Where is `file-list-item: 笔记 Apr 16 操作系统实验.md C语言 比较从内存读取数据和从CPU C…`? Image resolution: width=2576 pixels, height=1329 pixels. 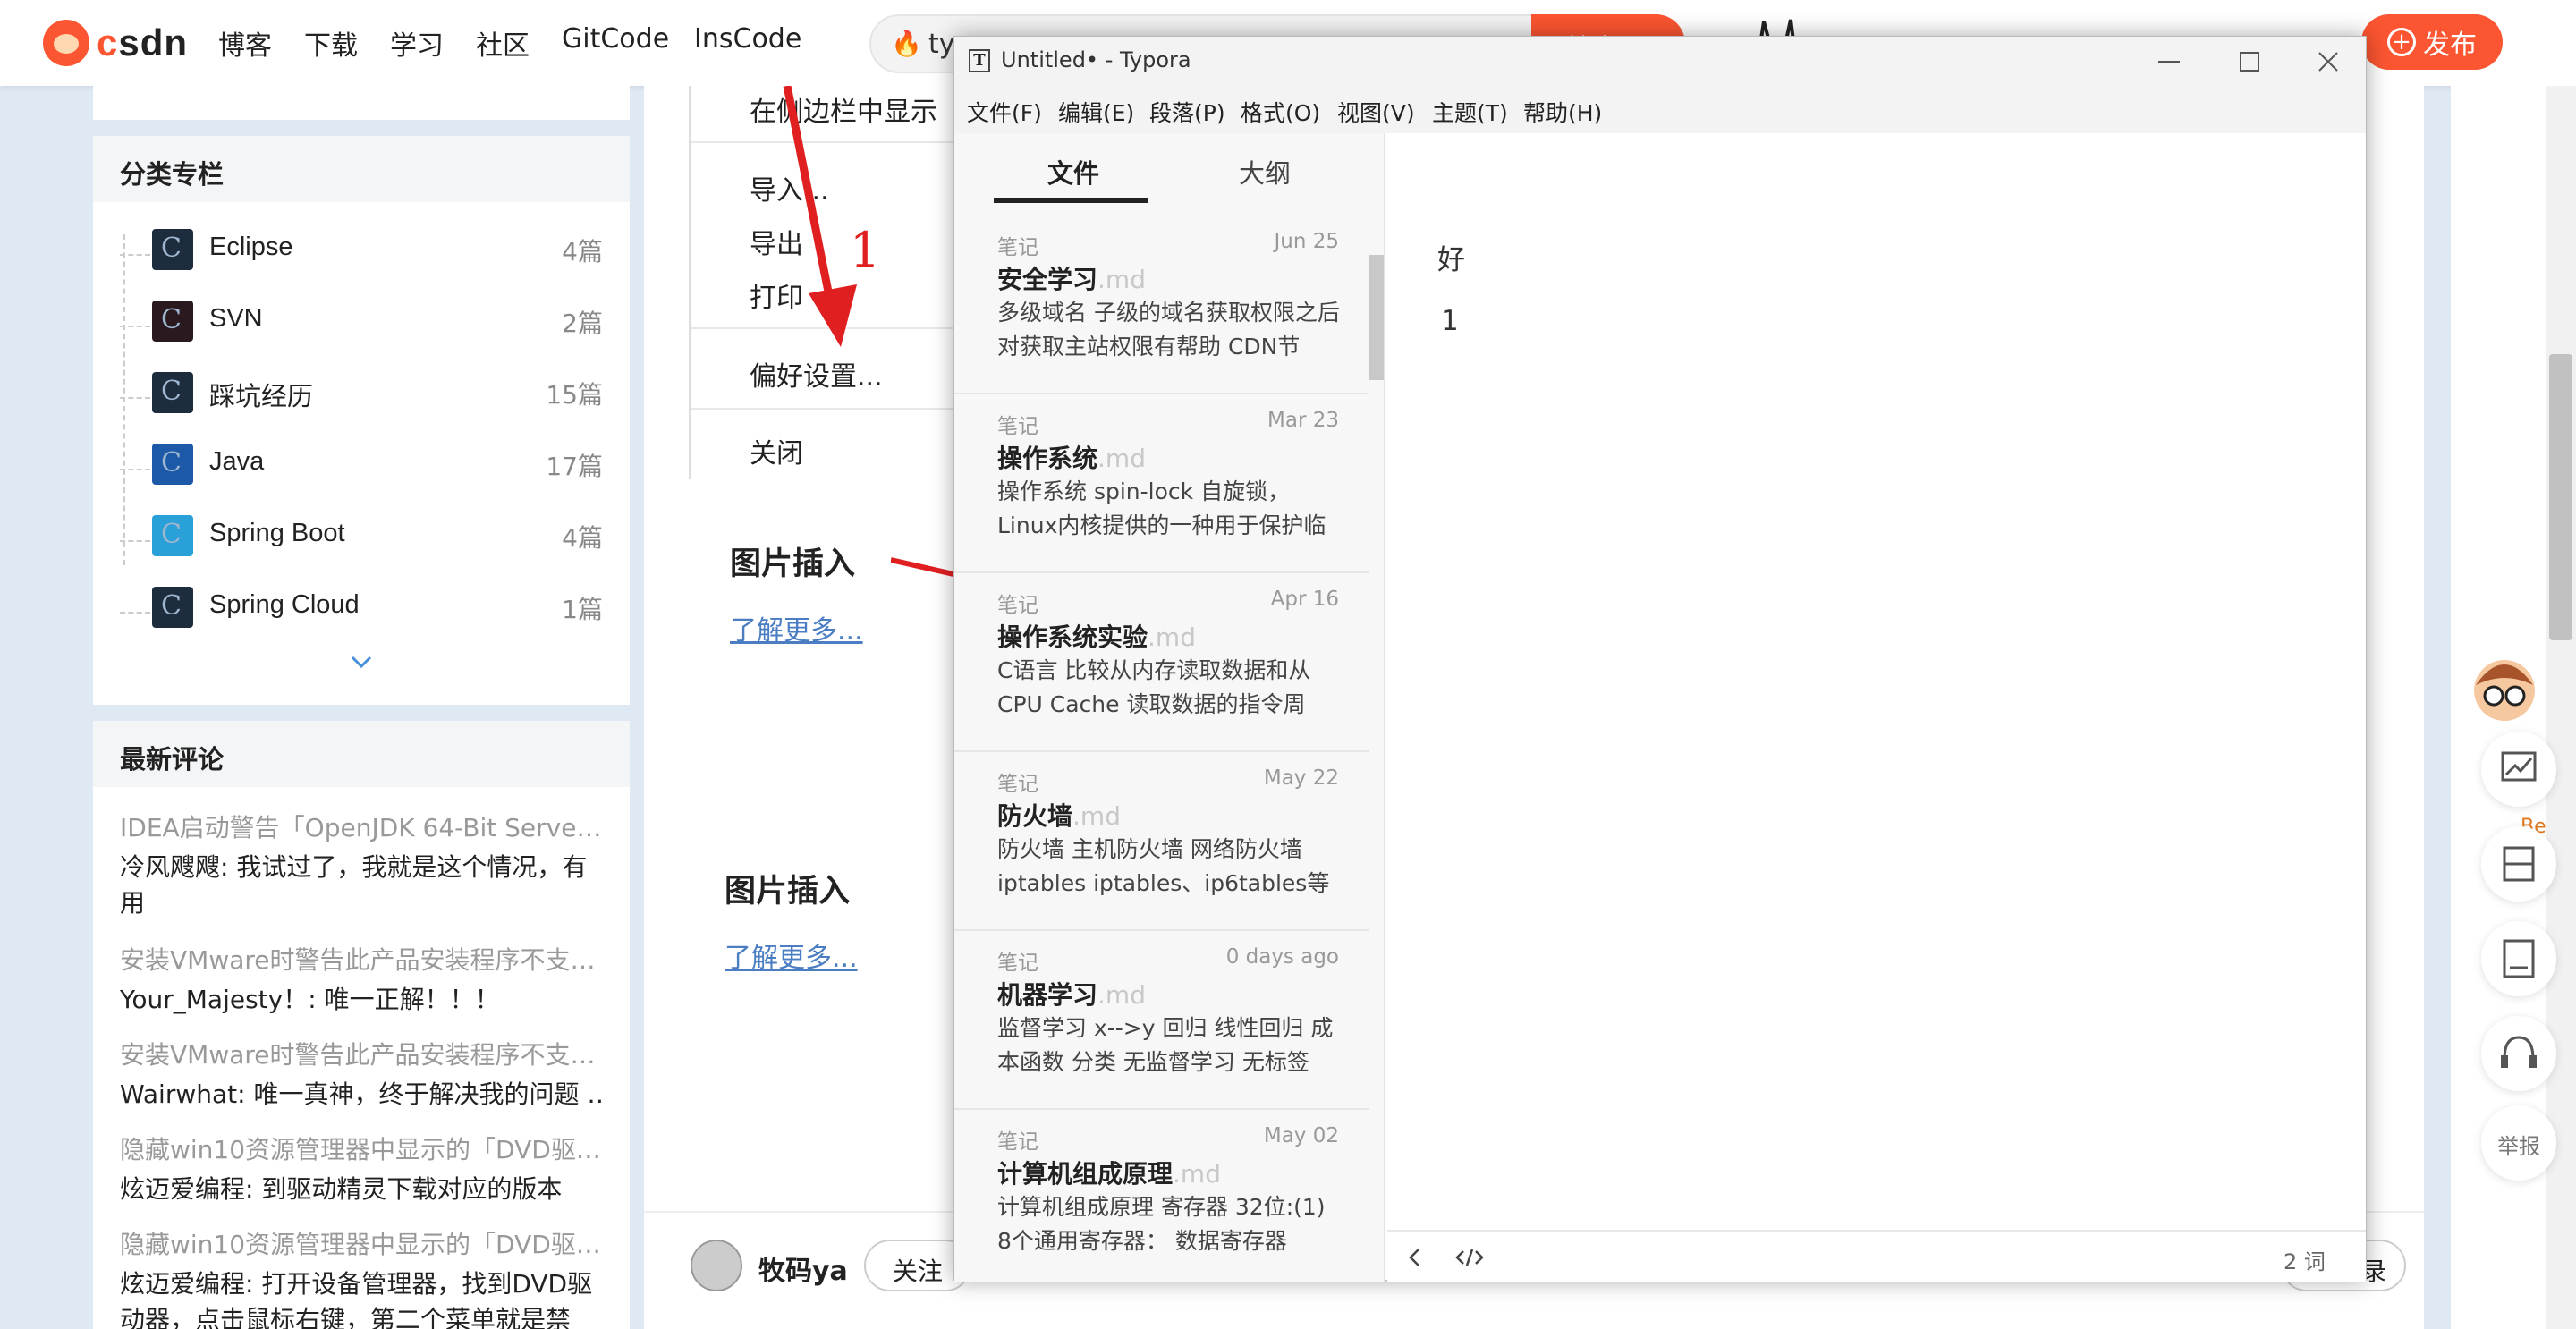
file-list-item: 笔记 Apr 16 操作系统实验.md C语言 比较从内存读取数据和从CPU C… is located at coordinates (1161, 662).